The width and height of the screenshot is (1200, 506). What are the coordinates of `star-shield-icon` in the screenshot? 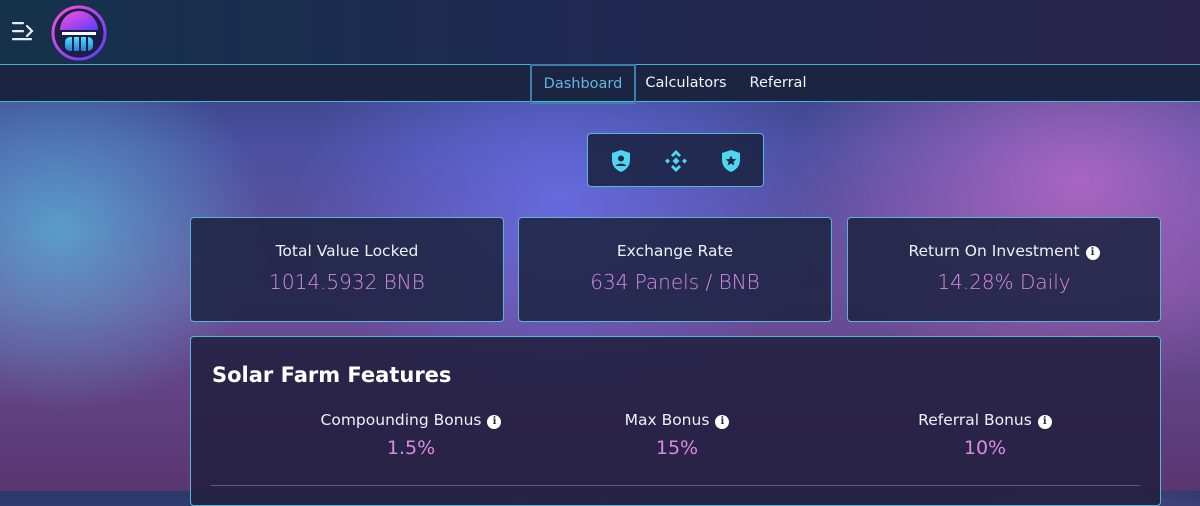 It's located at (731, 161).